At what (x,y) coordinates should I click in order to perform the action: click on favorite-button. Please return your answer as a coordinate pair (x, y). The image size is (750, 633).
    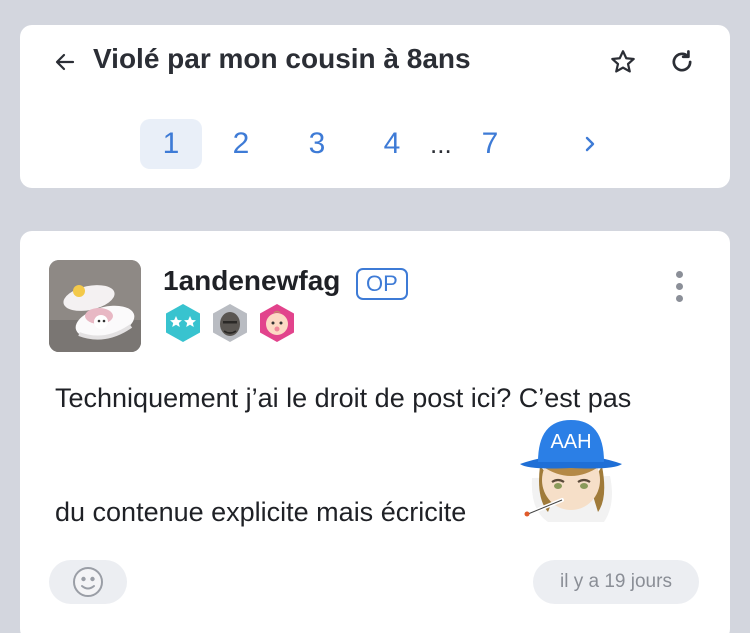
    Looking at the image, I should click on (623, 62).